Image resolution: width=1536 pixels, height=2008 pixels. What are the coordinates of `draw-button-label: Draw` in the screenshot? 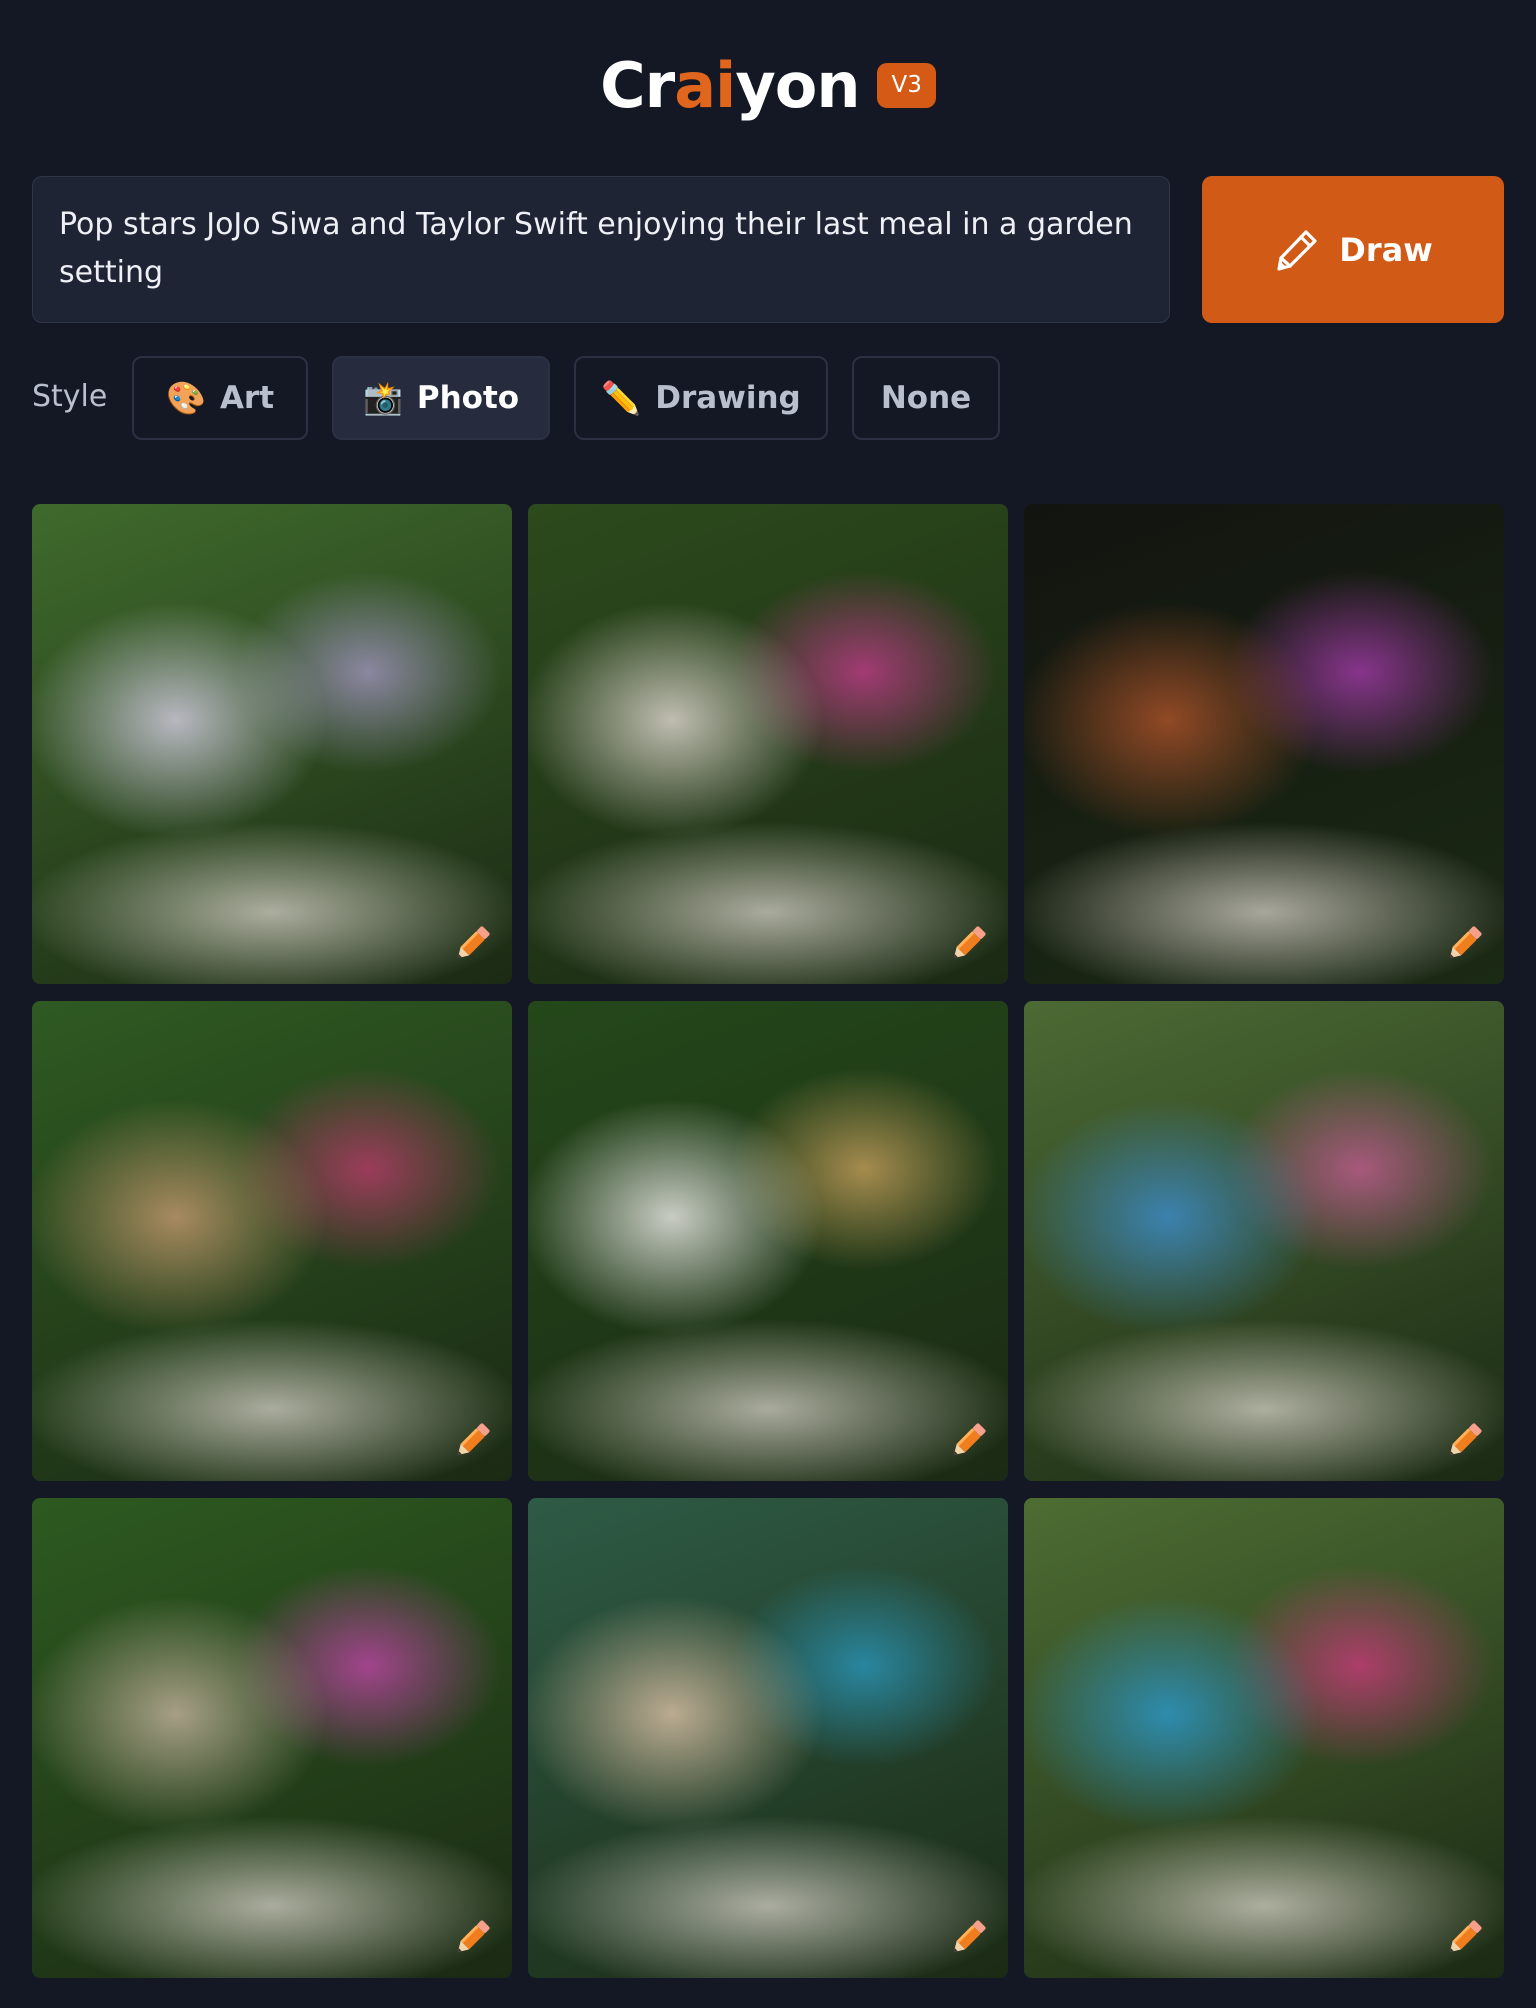 It's located at (1386, 249).